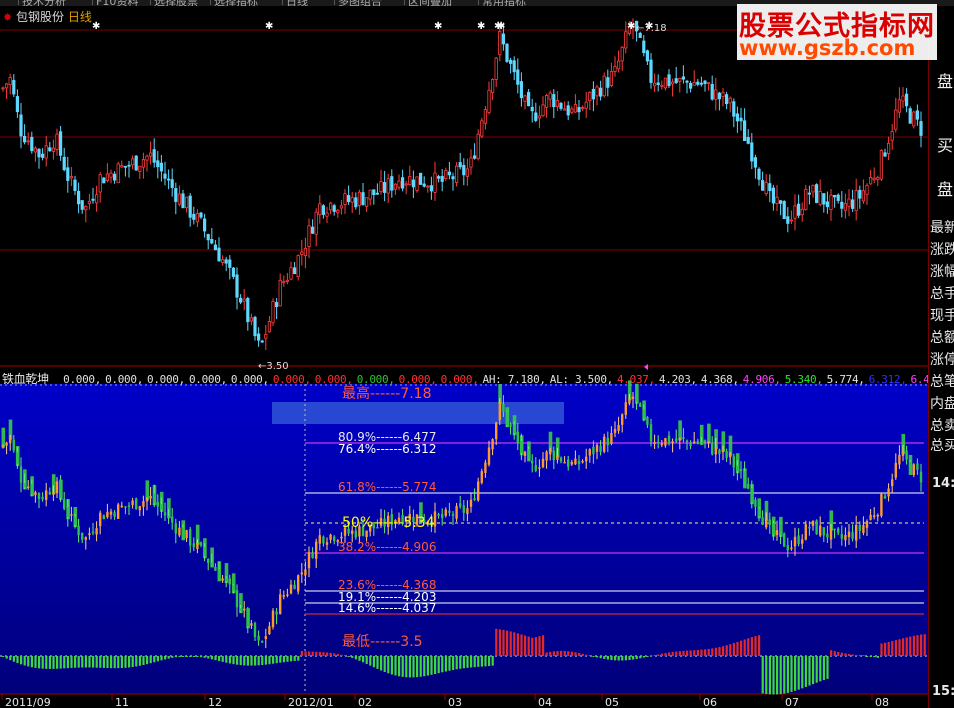 This screenshot has width=954, height=708. What do you see at coordinates (581, 379) in the screenshot?
I see `indicator-param: AL: 3.500,` at bounding box center [581, 379].